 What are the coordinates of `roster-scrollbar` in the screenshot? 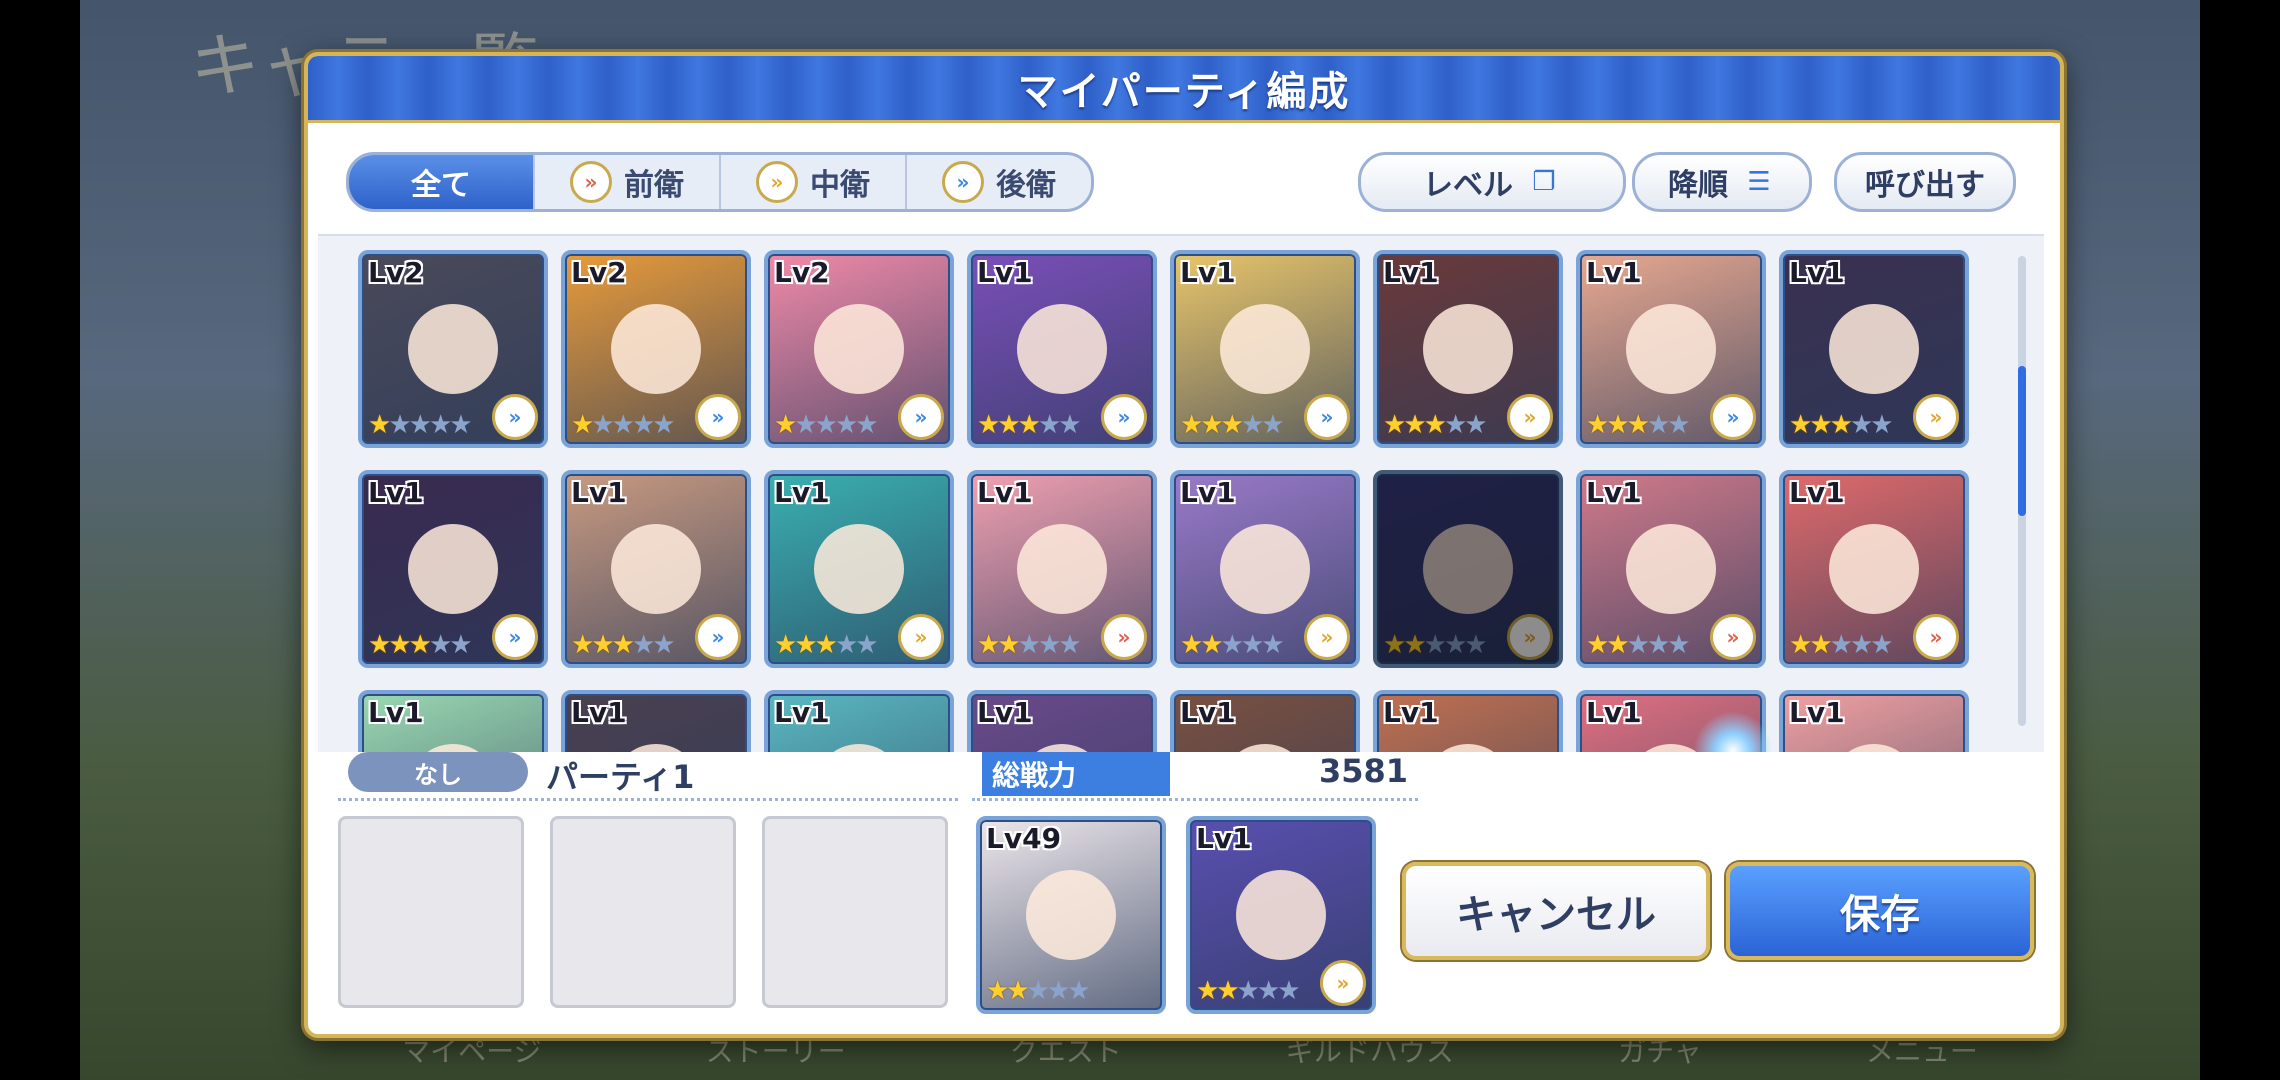 It's located at (2022, 491).